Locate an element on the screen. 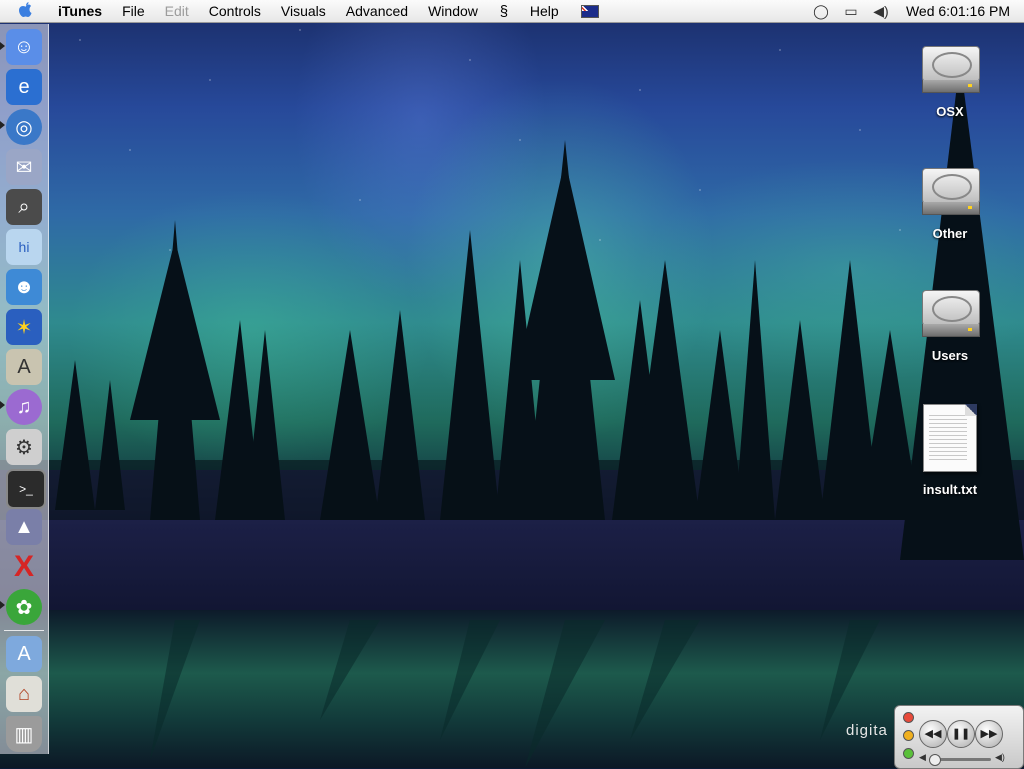  messenger-icon: ☻ is located at coordinates (24, 287).